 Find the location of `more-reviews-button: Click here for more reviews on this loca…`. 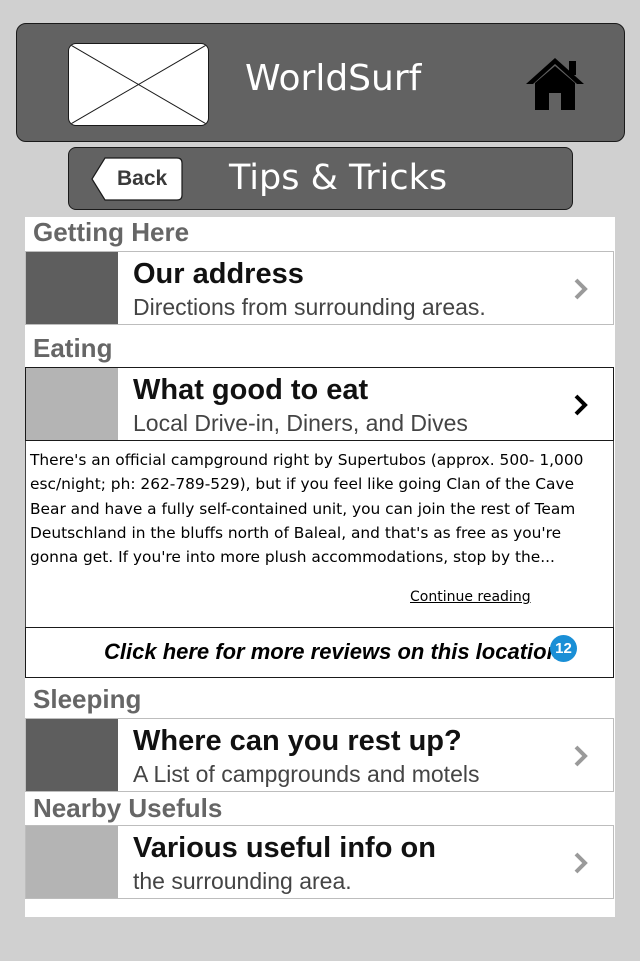

more-reviews-button: Click here for more reviews on this loca… is located at coordinates (319, 652).